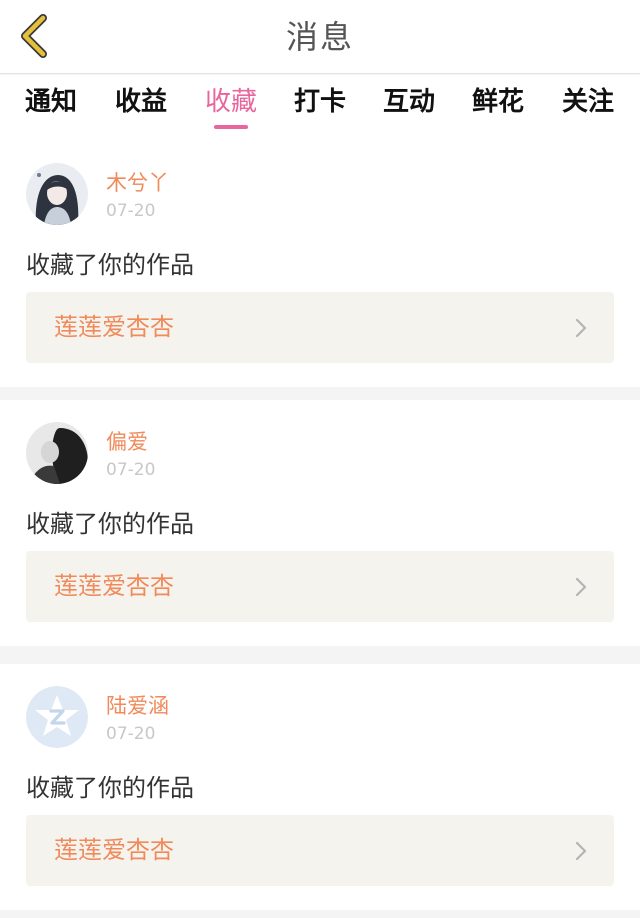 This screenshot has width=640, height=918. I want to click on tab-interaction: 互动, so click(409, 108).